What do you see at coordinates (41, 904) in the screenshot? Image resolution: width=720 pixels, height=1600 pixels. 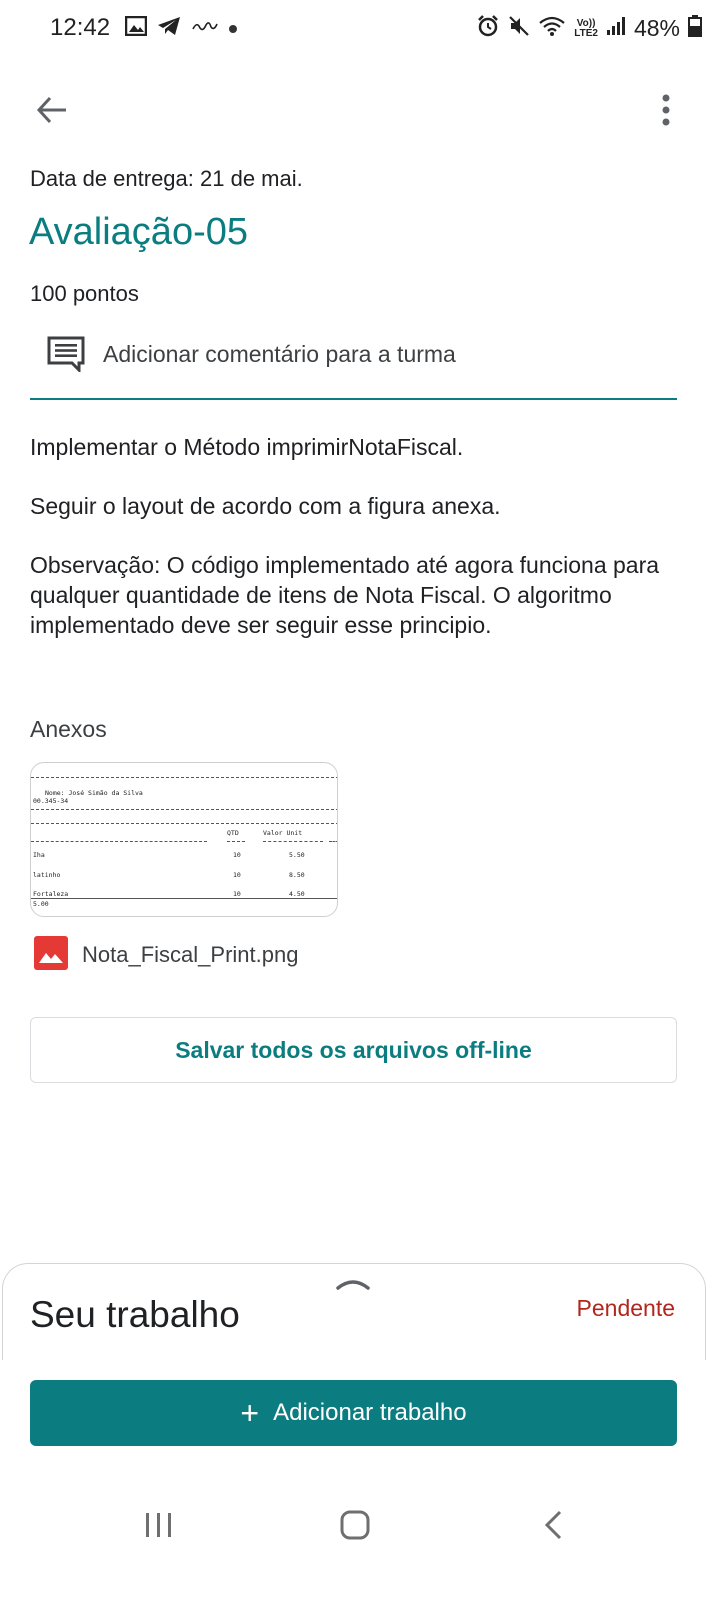 I see `preview-footer: 5.00` at bounding box center [41, 904].